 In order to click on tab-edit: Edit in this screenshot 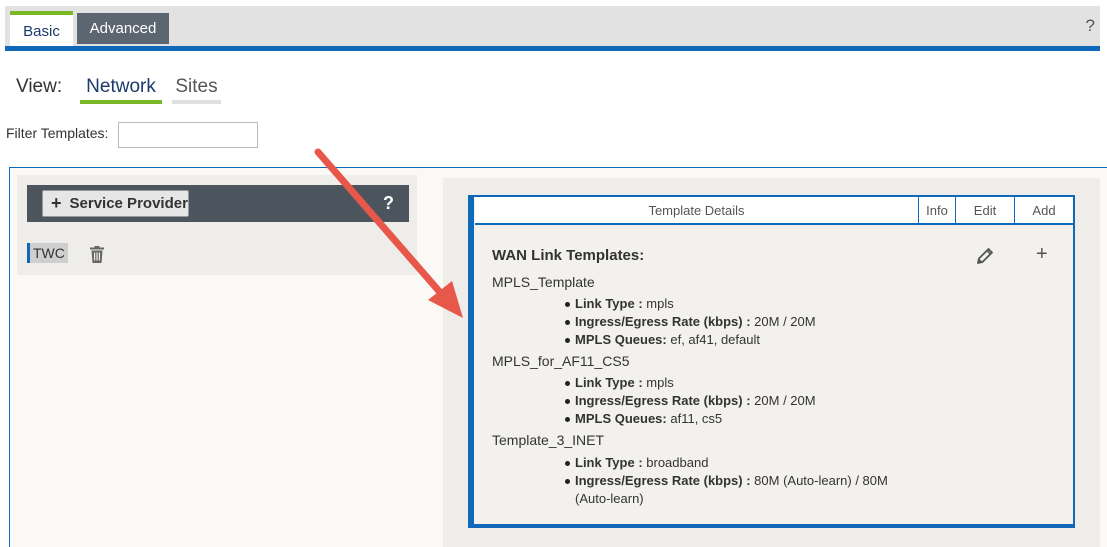, I will do `click(984, 210)`.